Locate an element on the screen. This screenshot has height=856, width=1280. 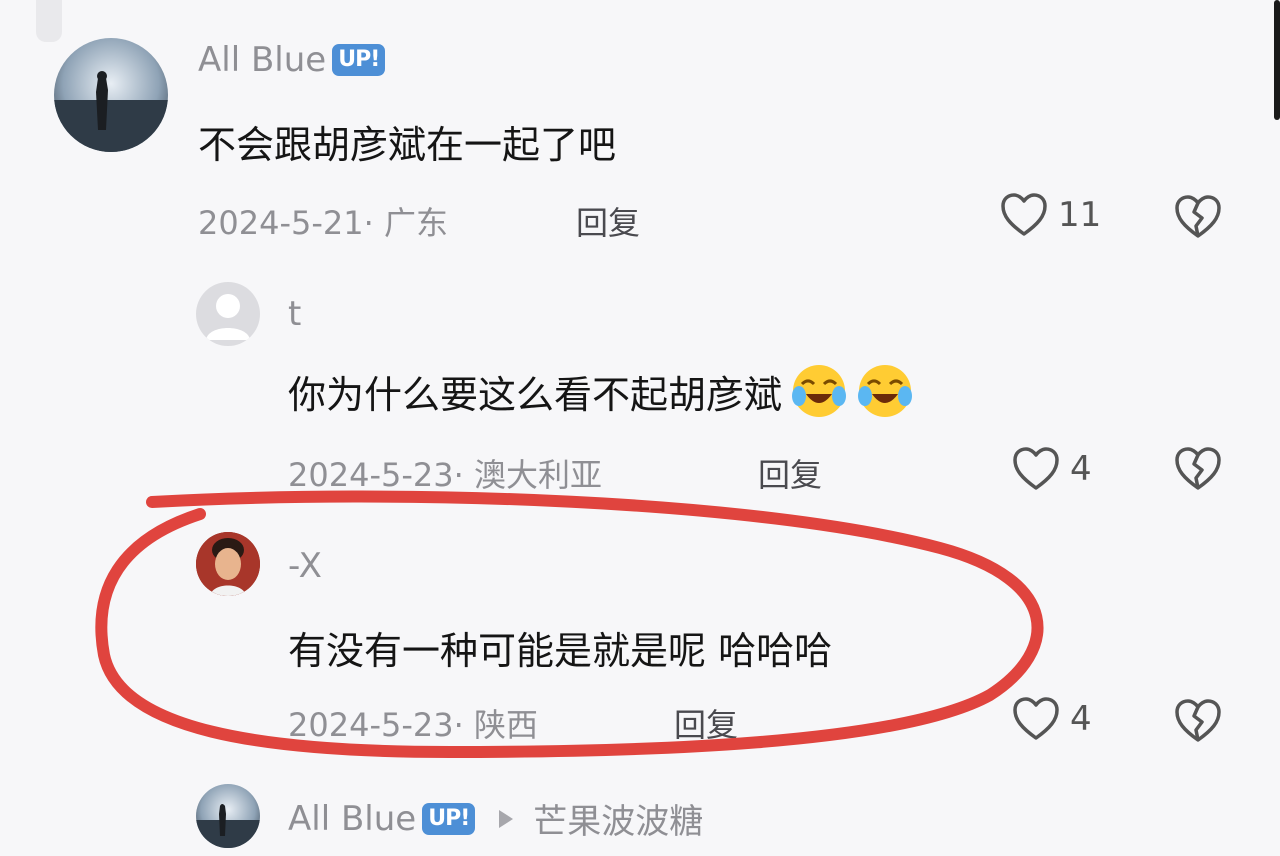
reply-to-username: 芒果波波糖 is located at coordinates (618, 818).